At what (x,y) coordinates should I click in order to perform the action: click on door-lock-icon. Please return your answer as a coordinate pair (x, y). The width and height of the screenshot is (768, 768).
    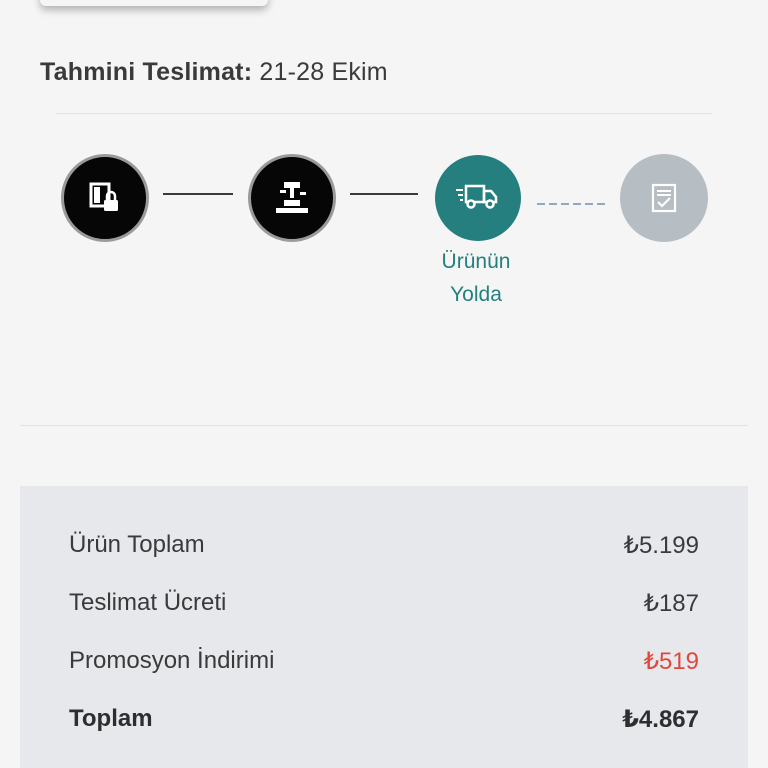
    Looking at the image, I should click on (103, 196).